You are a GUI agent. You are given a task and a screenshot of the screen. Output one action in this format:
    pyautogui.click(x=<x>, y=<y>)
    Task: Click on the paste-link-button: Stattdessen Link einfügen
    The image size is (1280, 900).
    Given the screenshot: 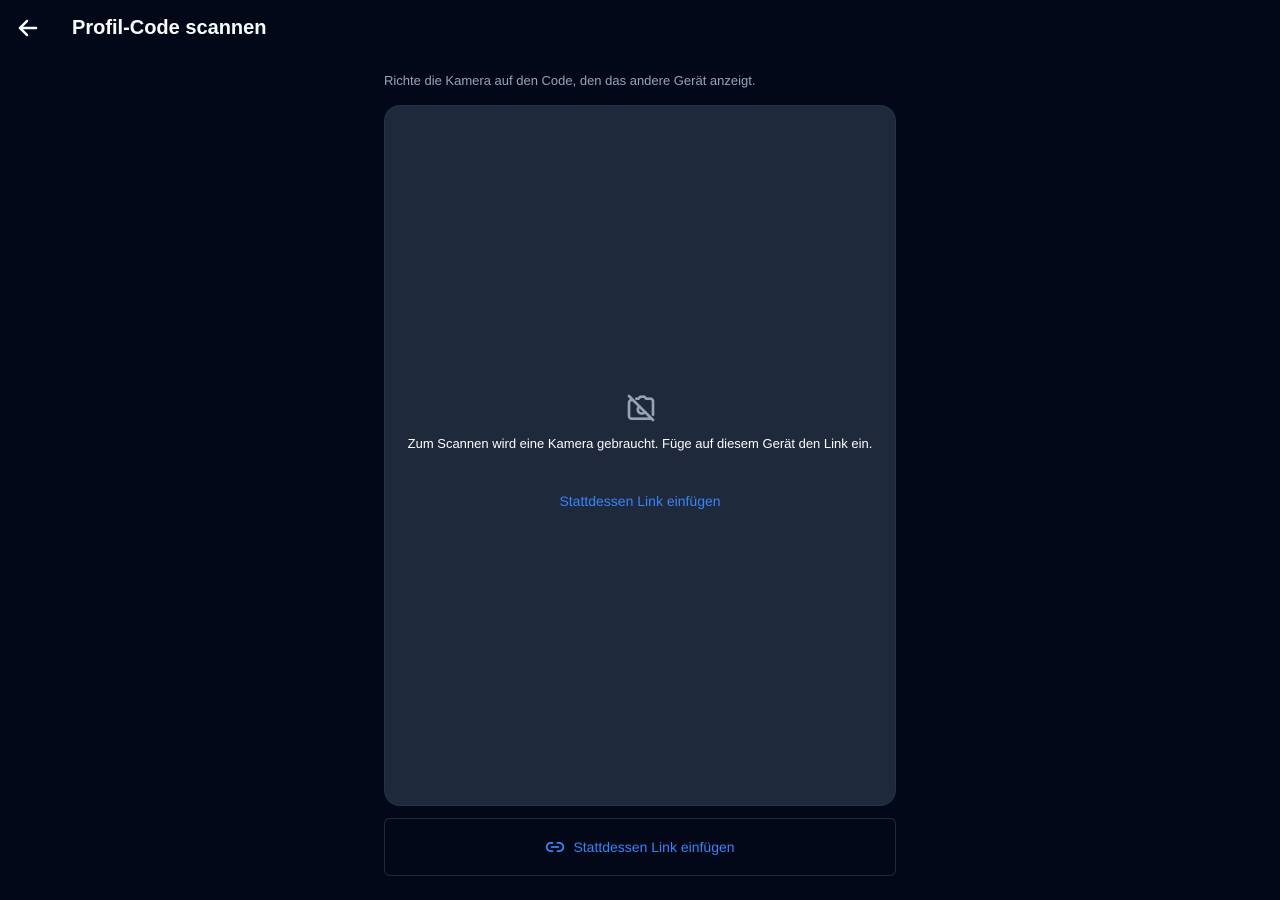 What is the action you would take?
    pyautogui.click(x=640, y=847)
    